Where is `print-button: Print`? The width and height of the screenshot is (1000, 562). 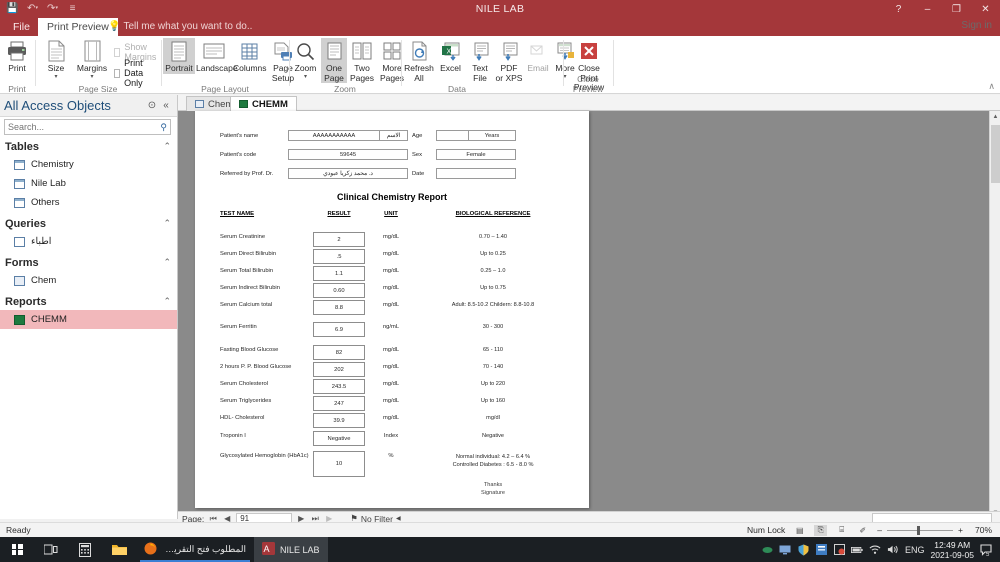 print-button: Print is located at coordinates (17, 56).